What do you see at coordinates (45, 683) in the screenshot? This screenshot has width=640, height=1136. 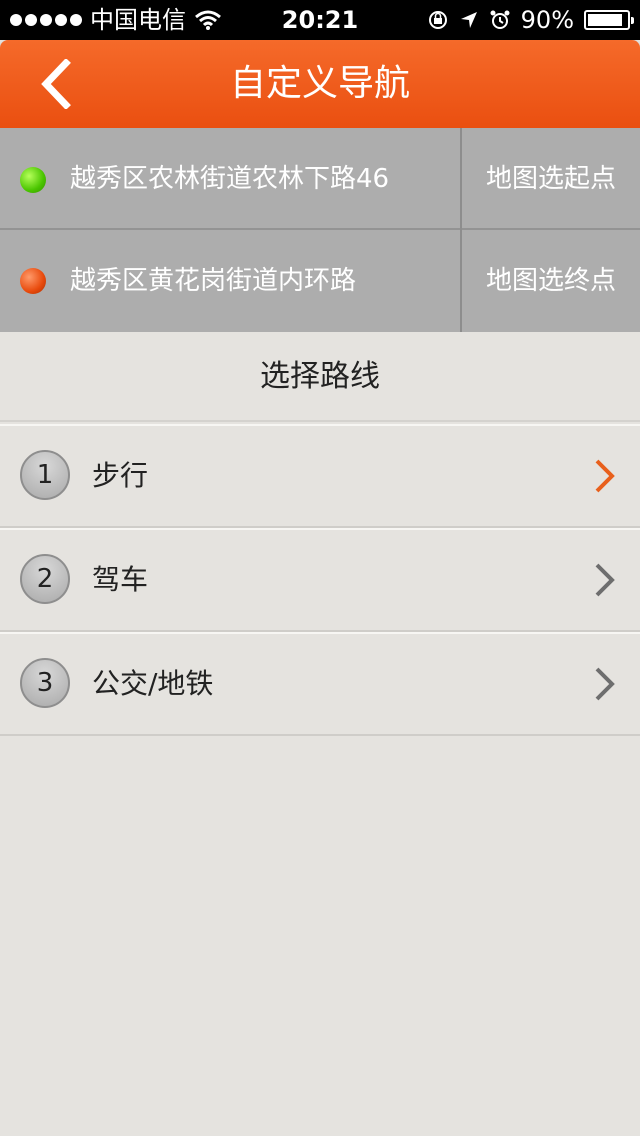 I see `route-number-badge: 3` at bounding box center [45, 683].